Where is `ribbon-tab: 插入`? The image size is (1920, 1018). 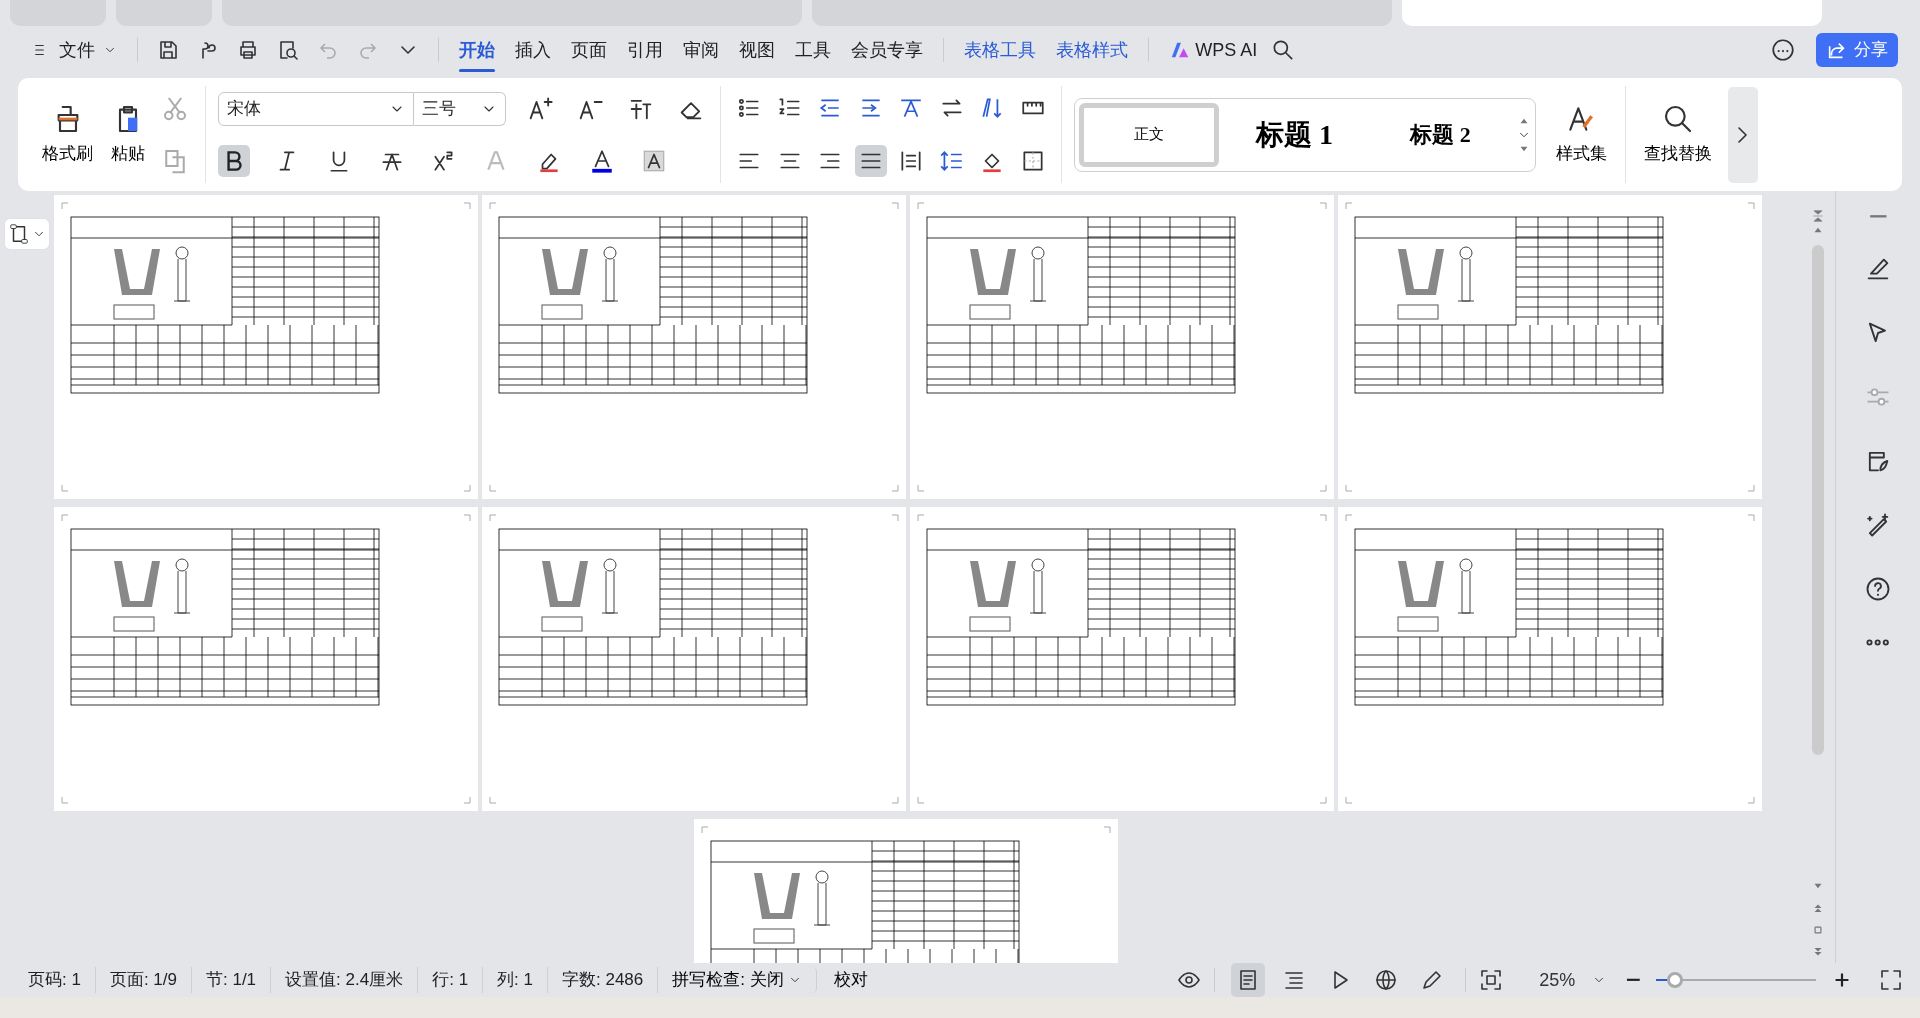 ribbon-tab: 插入 is located at coordinates (533, 50).